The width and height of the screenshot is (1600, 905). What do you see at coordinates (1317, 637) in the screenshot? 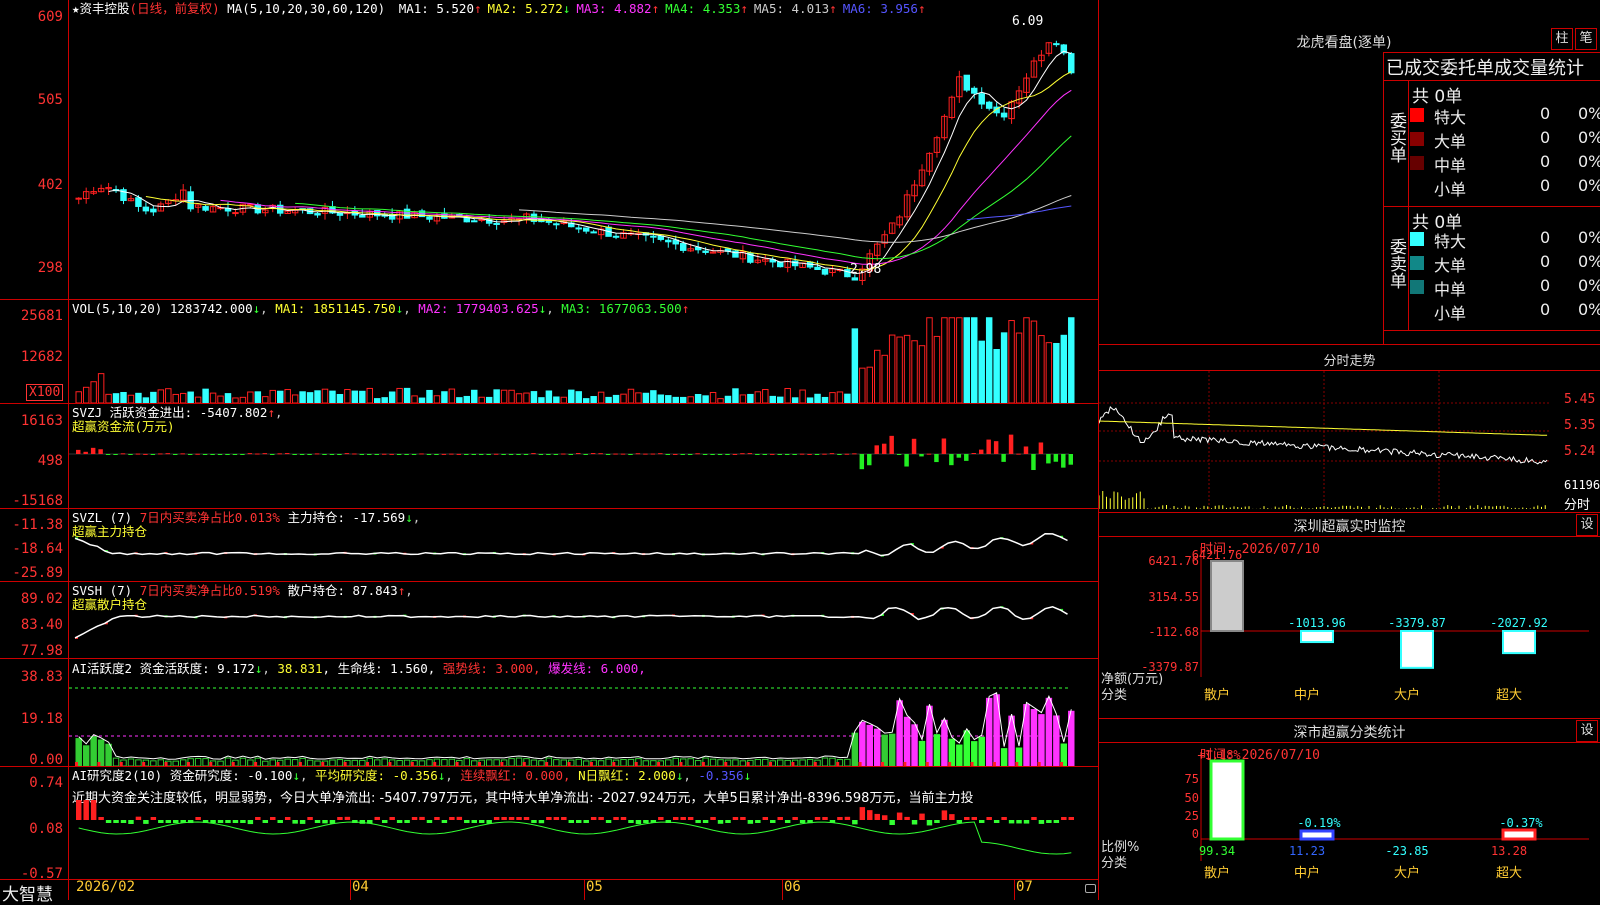
I see `monitor-bar` at bounding box center [1317, 637].